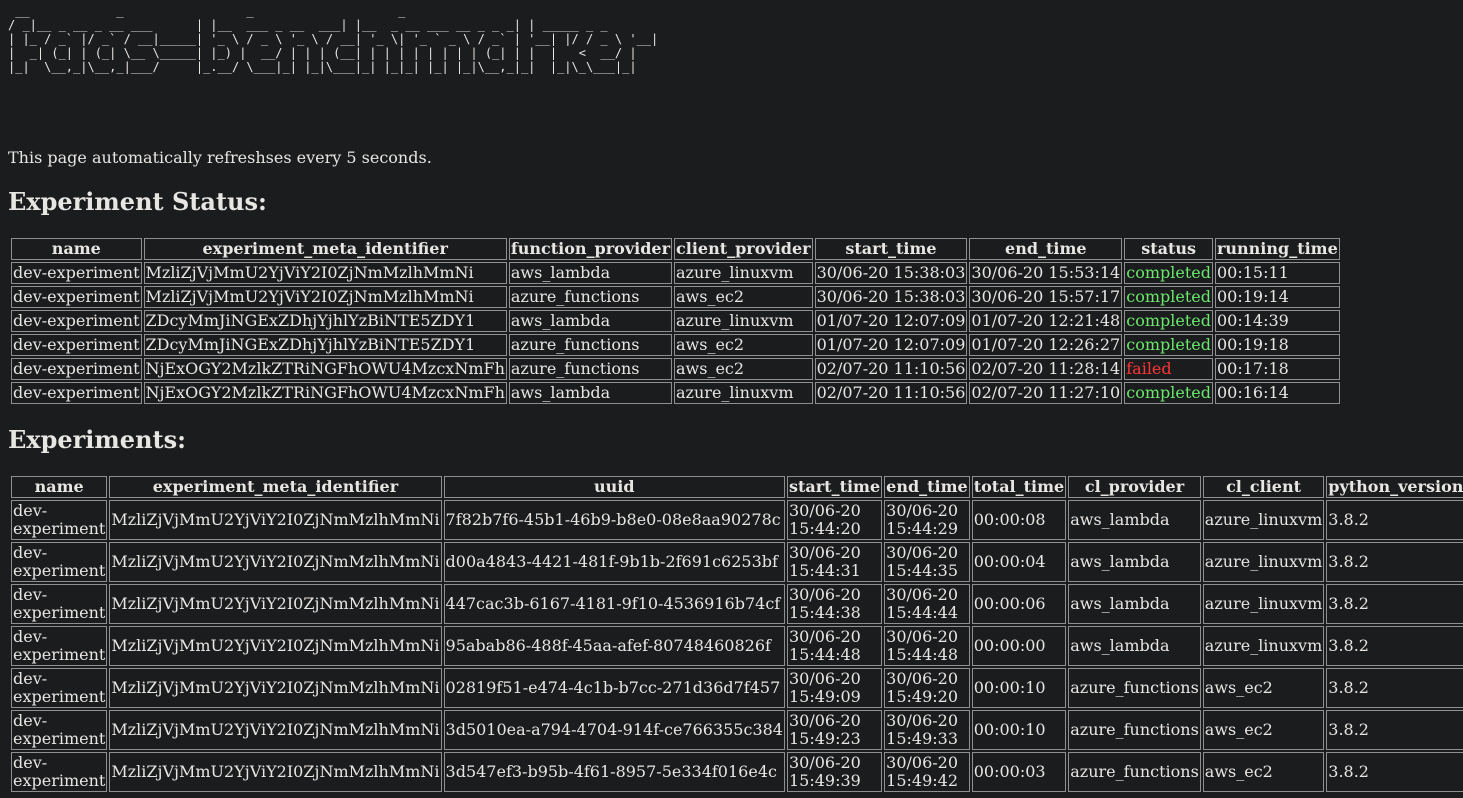 Image resolution: width=1463 pixels, height=798 pixels. I want to click on cell-running-time: 00:19:18, so click(1277, 345).